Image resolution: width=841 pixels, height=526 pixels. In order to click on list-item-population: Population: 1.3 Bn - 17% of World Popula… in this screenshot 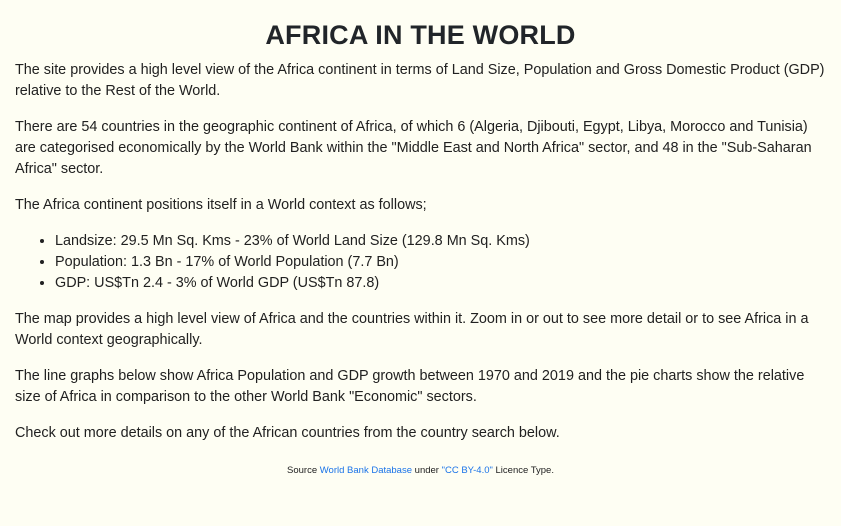, I will do `click(440, 262)`.